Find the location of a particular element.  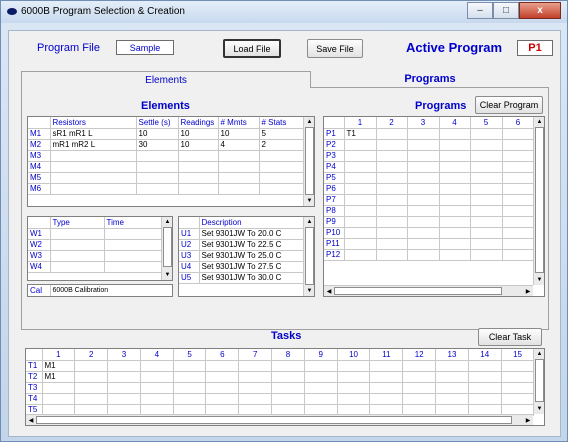

row-header: U5 is located at coordinates (189, 278).